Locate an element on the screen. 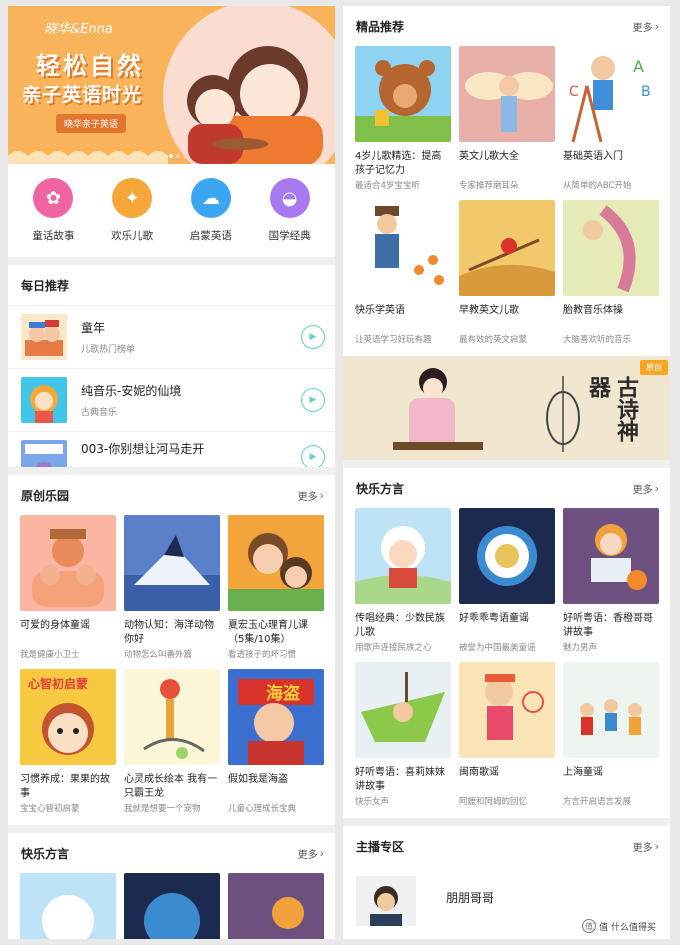 The image size is (680, 945). album-subtitle: 阿嬷和阿姆的回忆 is located at coordinates (493, 802).